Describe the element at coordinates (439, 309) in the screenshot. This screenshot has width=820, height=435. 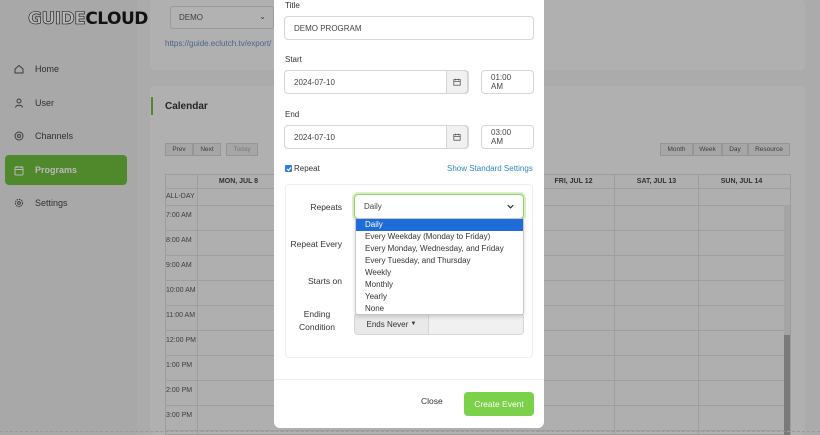
I see `repeats-option-none: None` at that location.